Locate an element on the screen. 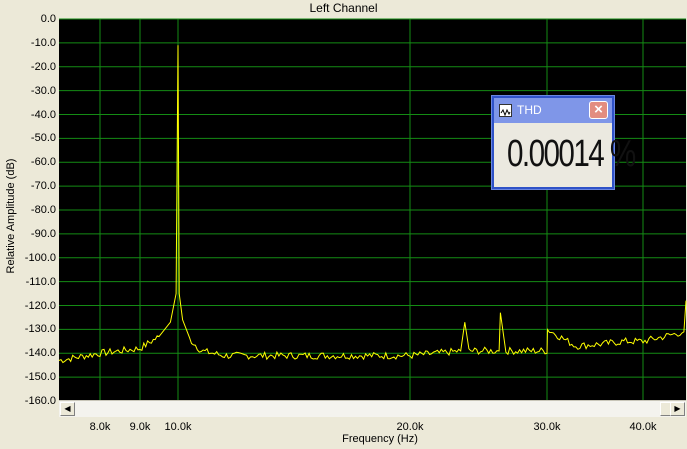  y-tick-label: -10.0 is located at coordinates (43, 42).